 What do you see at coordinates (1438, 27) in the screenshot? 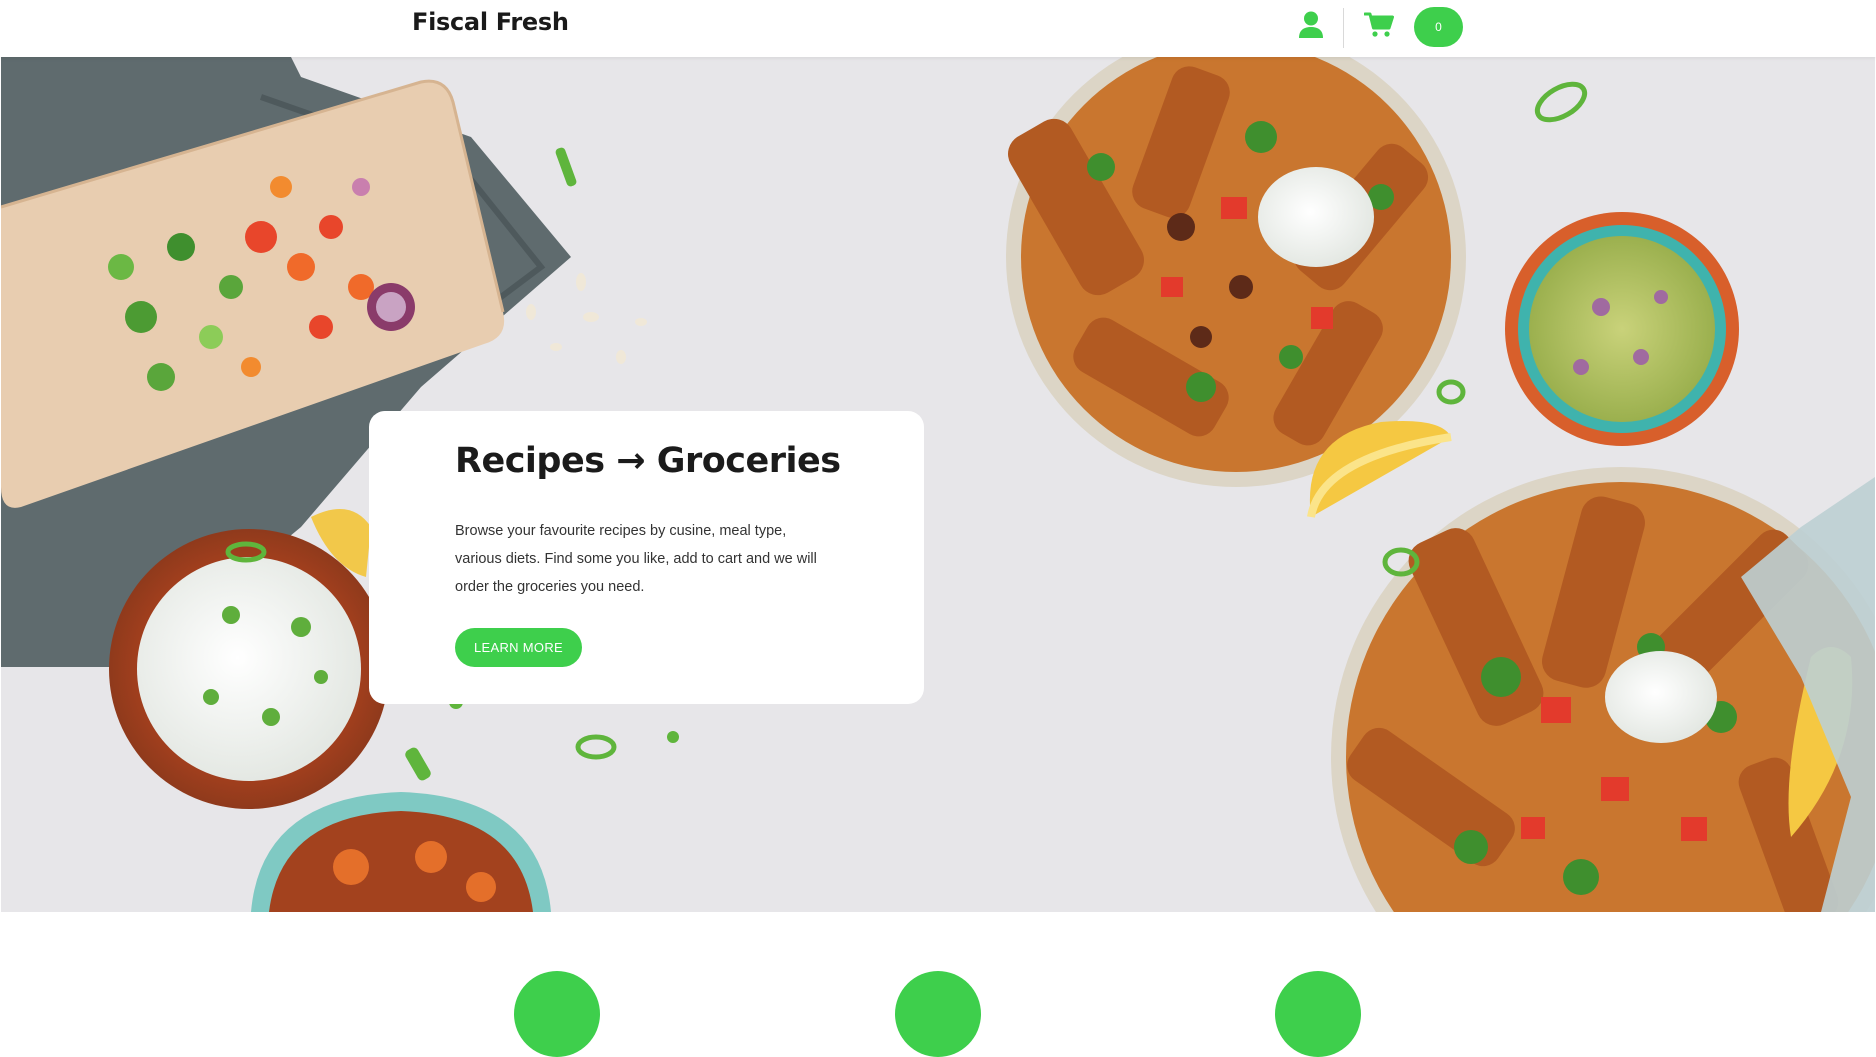
I see `cart-count-badge: 0` at bounding box center [1438, 27].